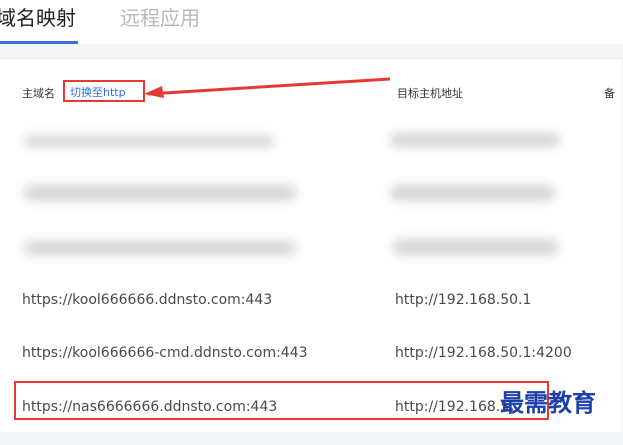  Describe the element at coordinates (281, 400) in the screenshot. I see `highlighted-row-box` at that location.